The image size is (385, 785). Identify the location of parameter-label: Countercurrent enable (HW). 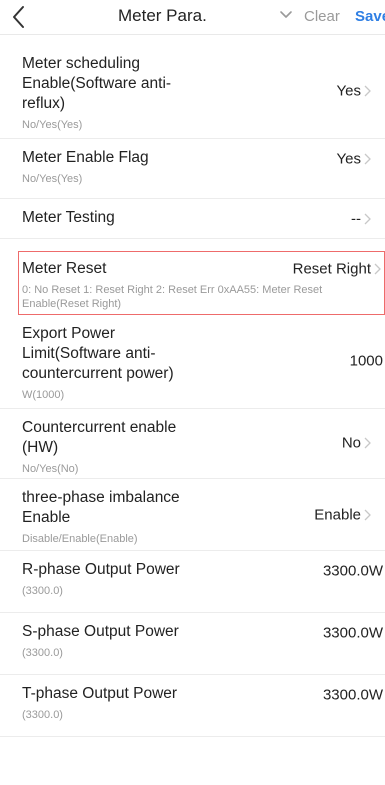
(99, 437).